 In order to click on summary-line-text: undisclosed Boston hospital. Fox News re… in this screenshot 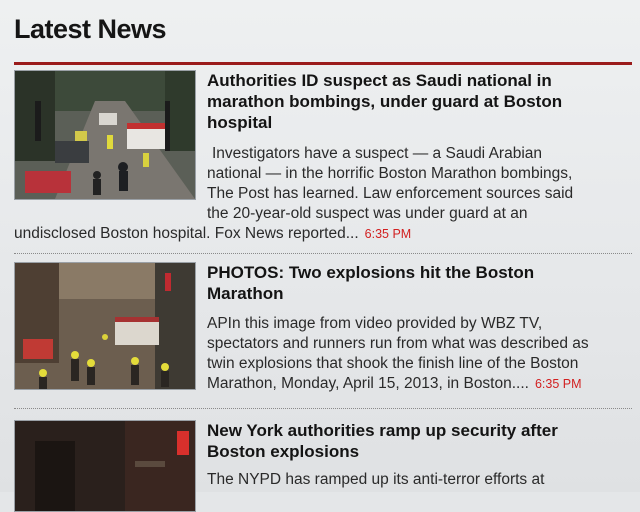, I will do `click(186, 233)`.